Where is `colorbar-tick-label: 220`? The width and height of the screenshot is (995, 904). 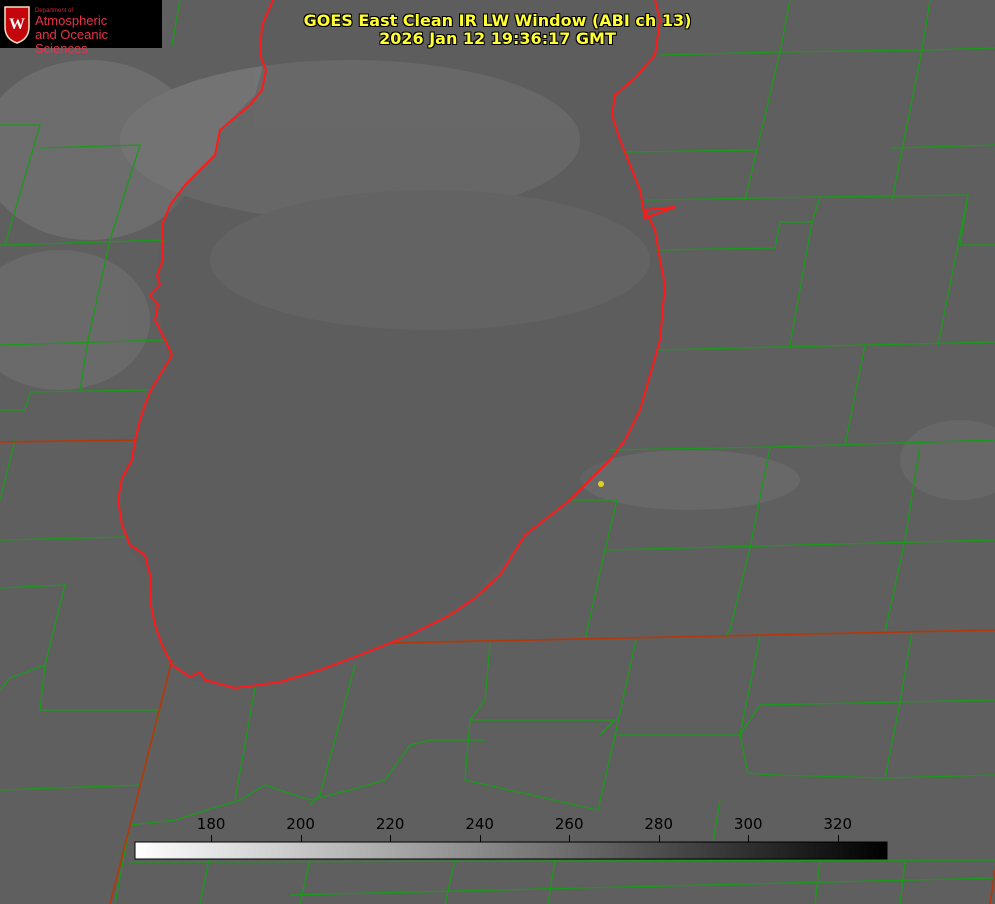
colorbar-tick-label: 220 is located at coordinates (390, 824).